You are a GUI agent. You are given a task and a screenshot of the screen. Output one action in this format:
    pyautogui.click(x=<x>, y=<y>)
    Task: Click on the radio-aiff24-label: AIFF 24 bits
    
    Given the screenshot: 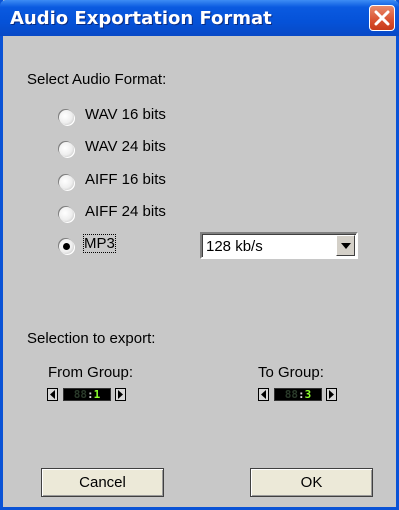 What is the action you would take?
    pyautogui.click(x=125, y=211)
    